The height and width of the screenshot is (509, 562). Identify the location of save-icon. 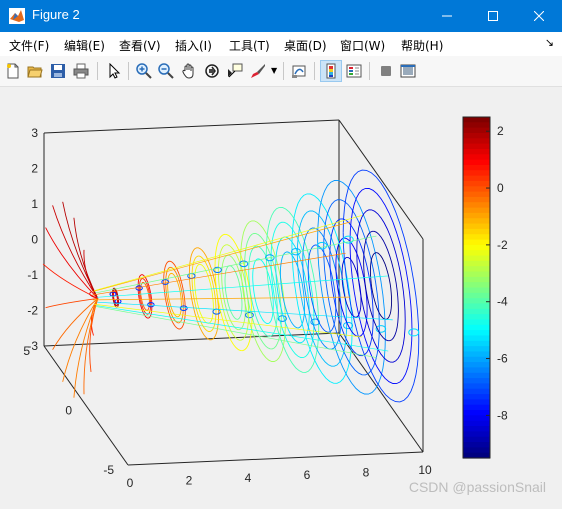
(58, 71).